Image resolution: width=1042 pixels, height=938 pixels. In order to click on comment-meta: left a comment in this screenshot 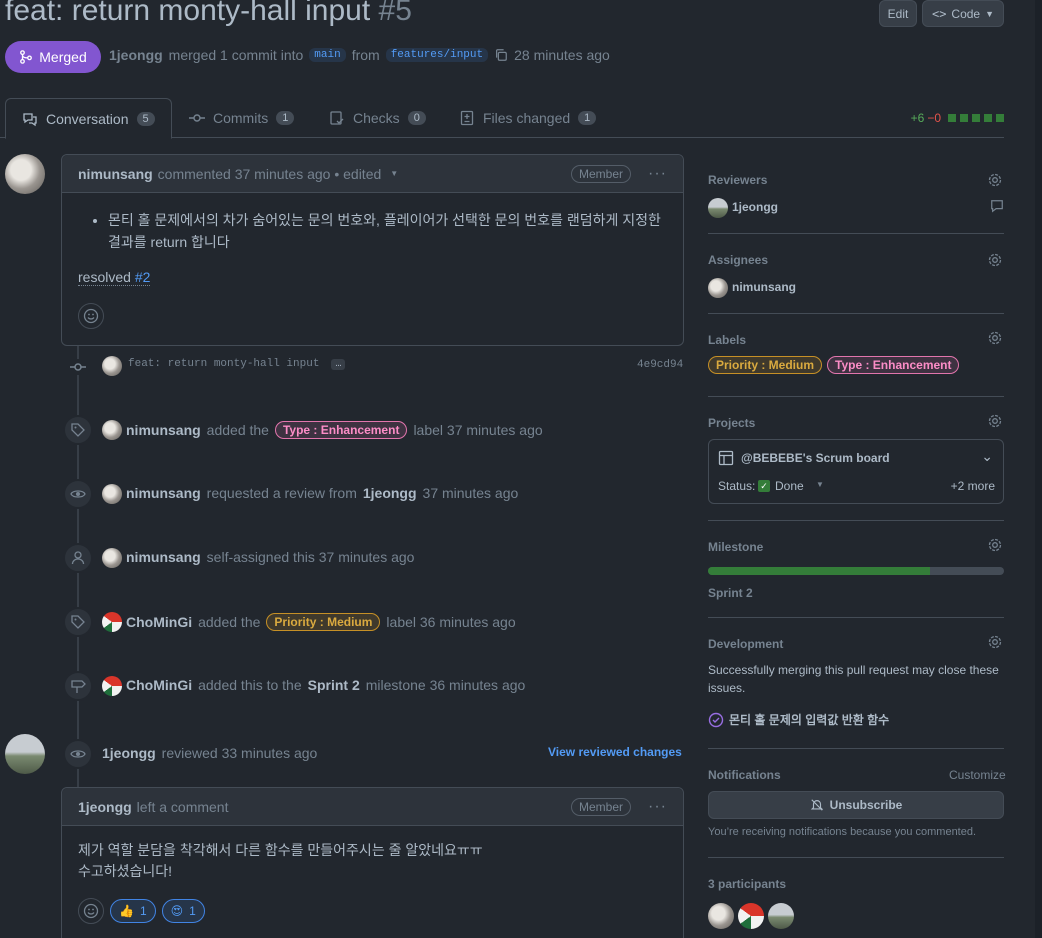, I will do `click(182, 806)`.